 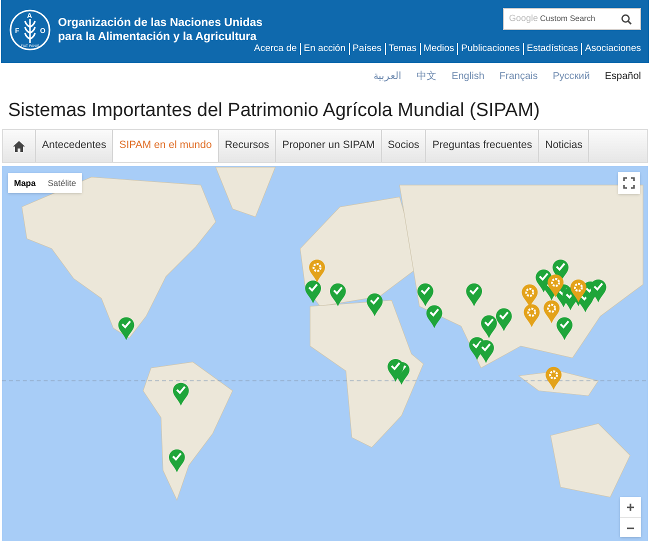 I want to click on nav-tab: SIPAM en el mundo, so click(x=166, y=146).